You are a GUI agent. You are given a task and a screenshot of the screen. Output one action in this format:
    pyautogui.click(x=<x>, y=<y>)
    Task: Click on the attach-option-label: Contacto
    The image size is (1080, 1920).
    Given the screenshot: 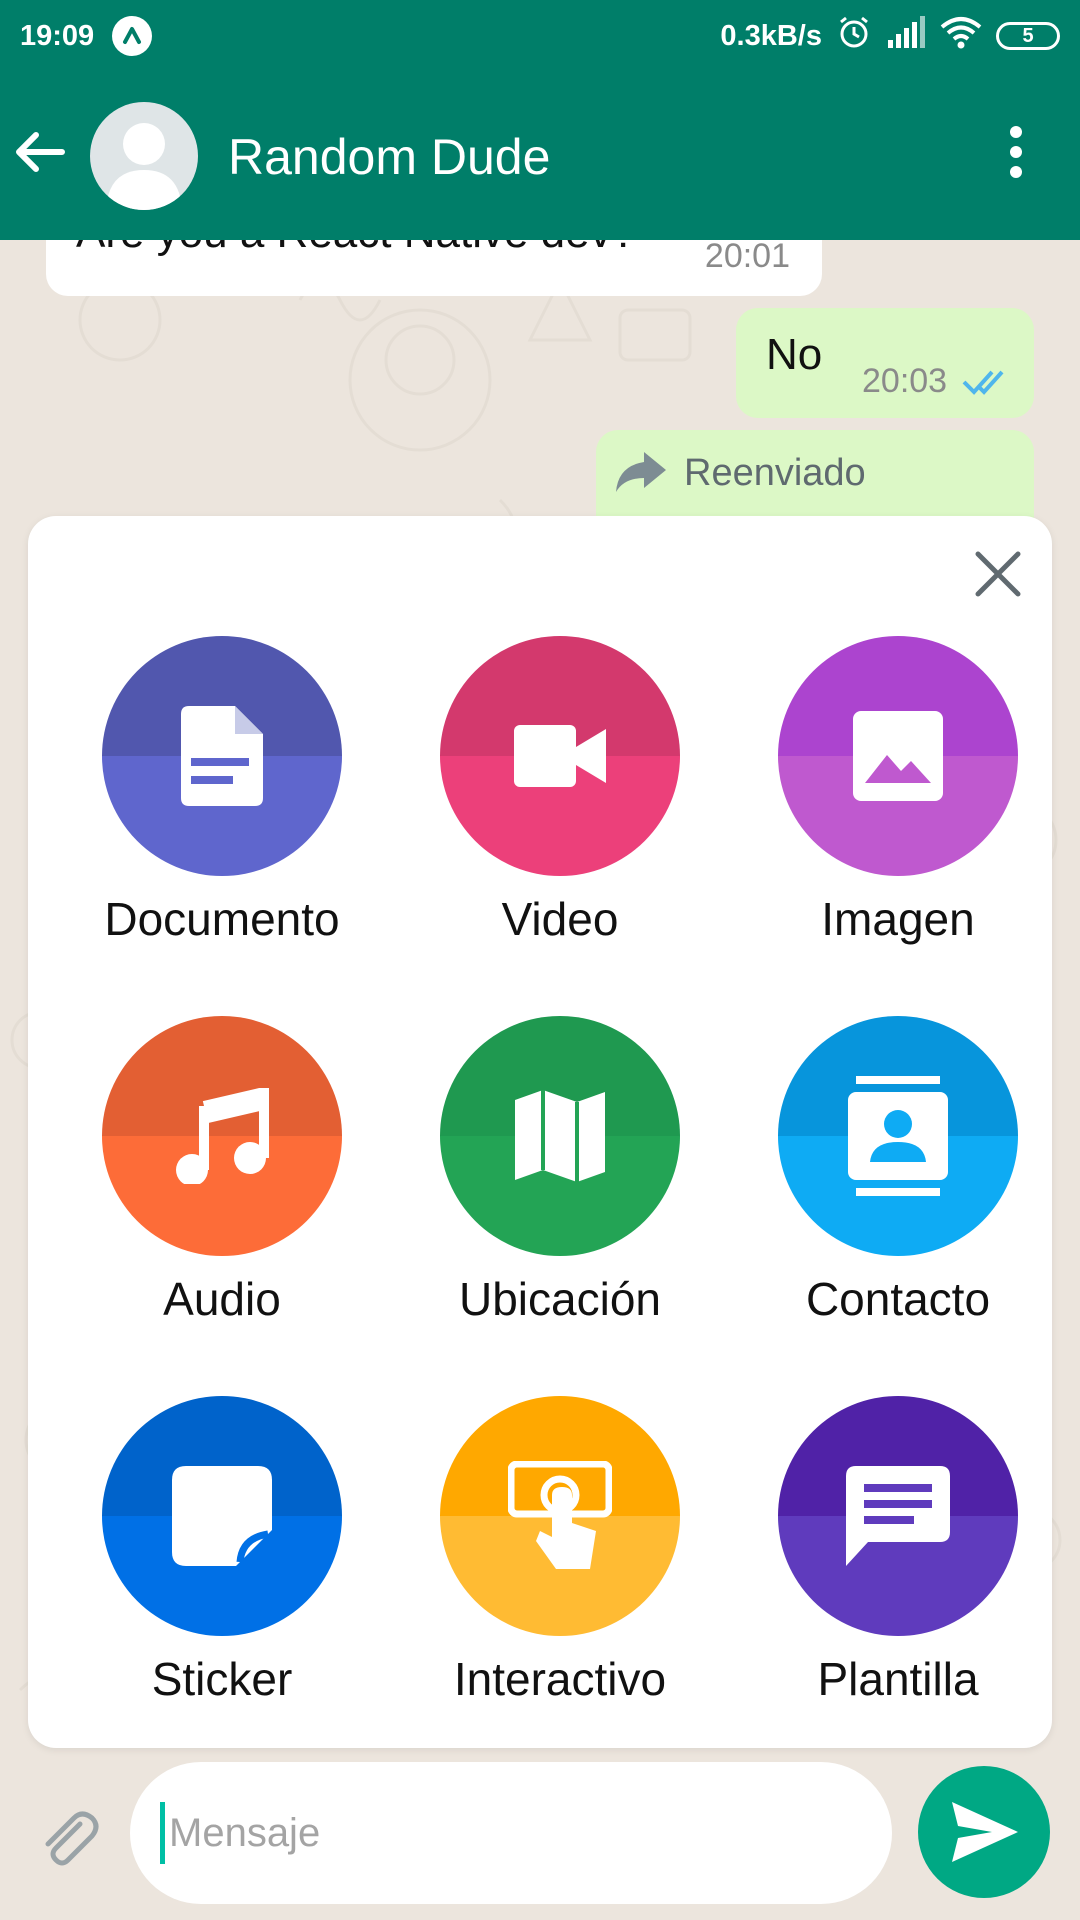 What is the action you would take?
    pyautogui.click(x=898, y=1299)
    